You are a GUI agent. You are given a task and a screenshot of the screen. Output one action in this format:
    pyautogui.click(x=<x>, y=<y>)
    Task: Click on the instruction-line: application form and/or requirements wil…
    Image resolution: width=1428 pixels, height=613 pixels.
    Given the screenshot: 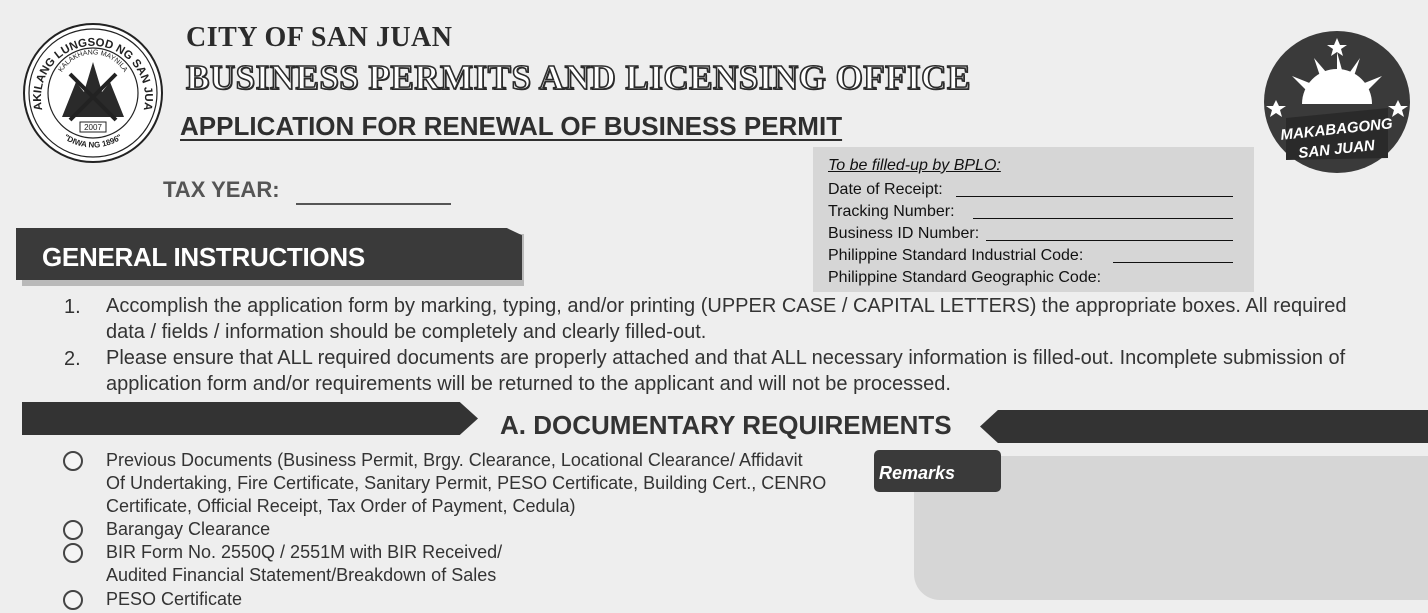 What is the action you would take?
    pyautogui.click(x=528, y=384)
    